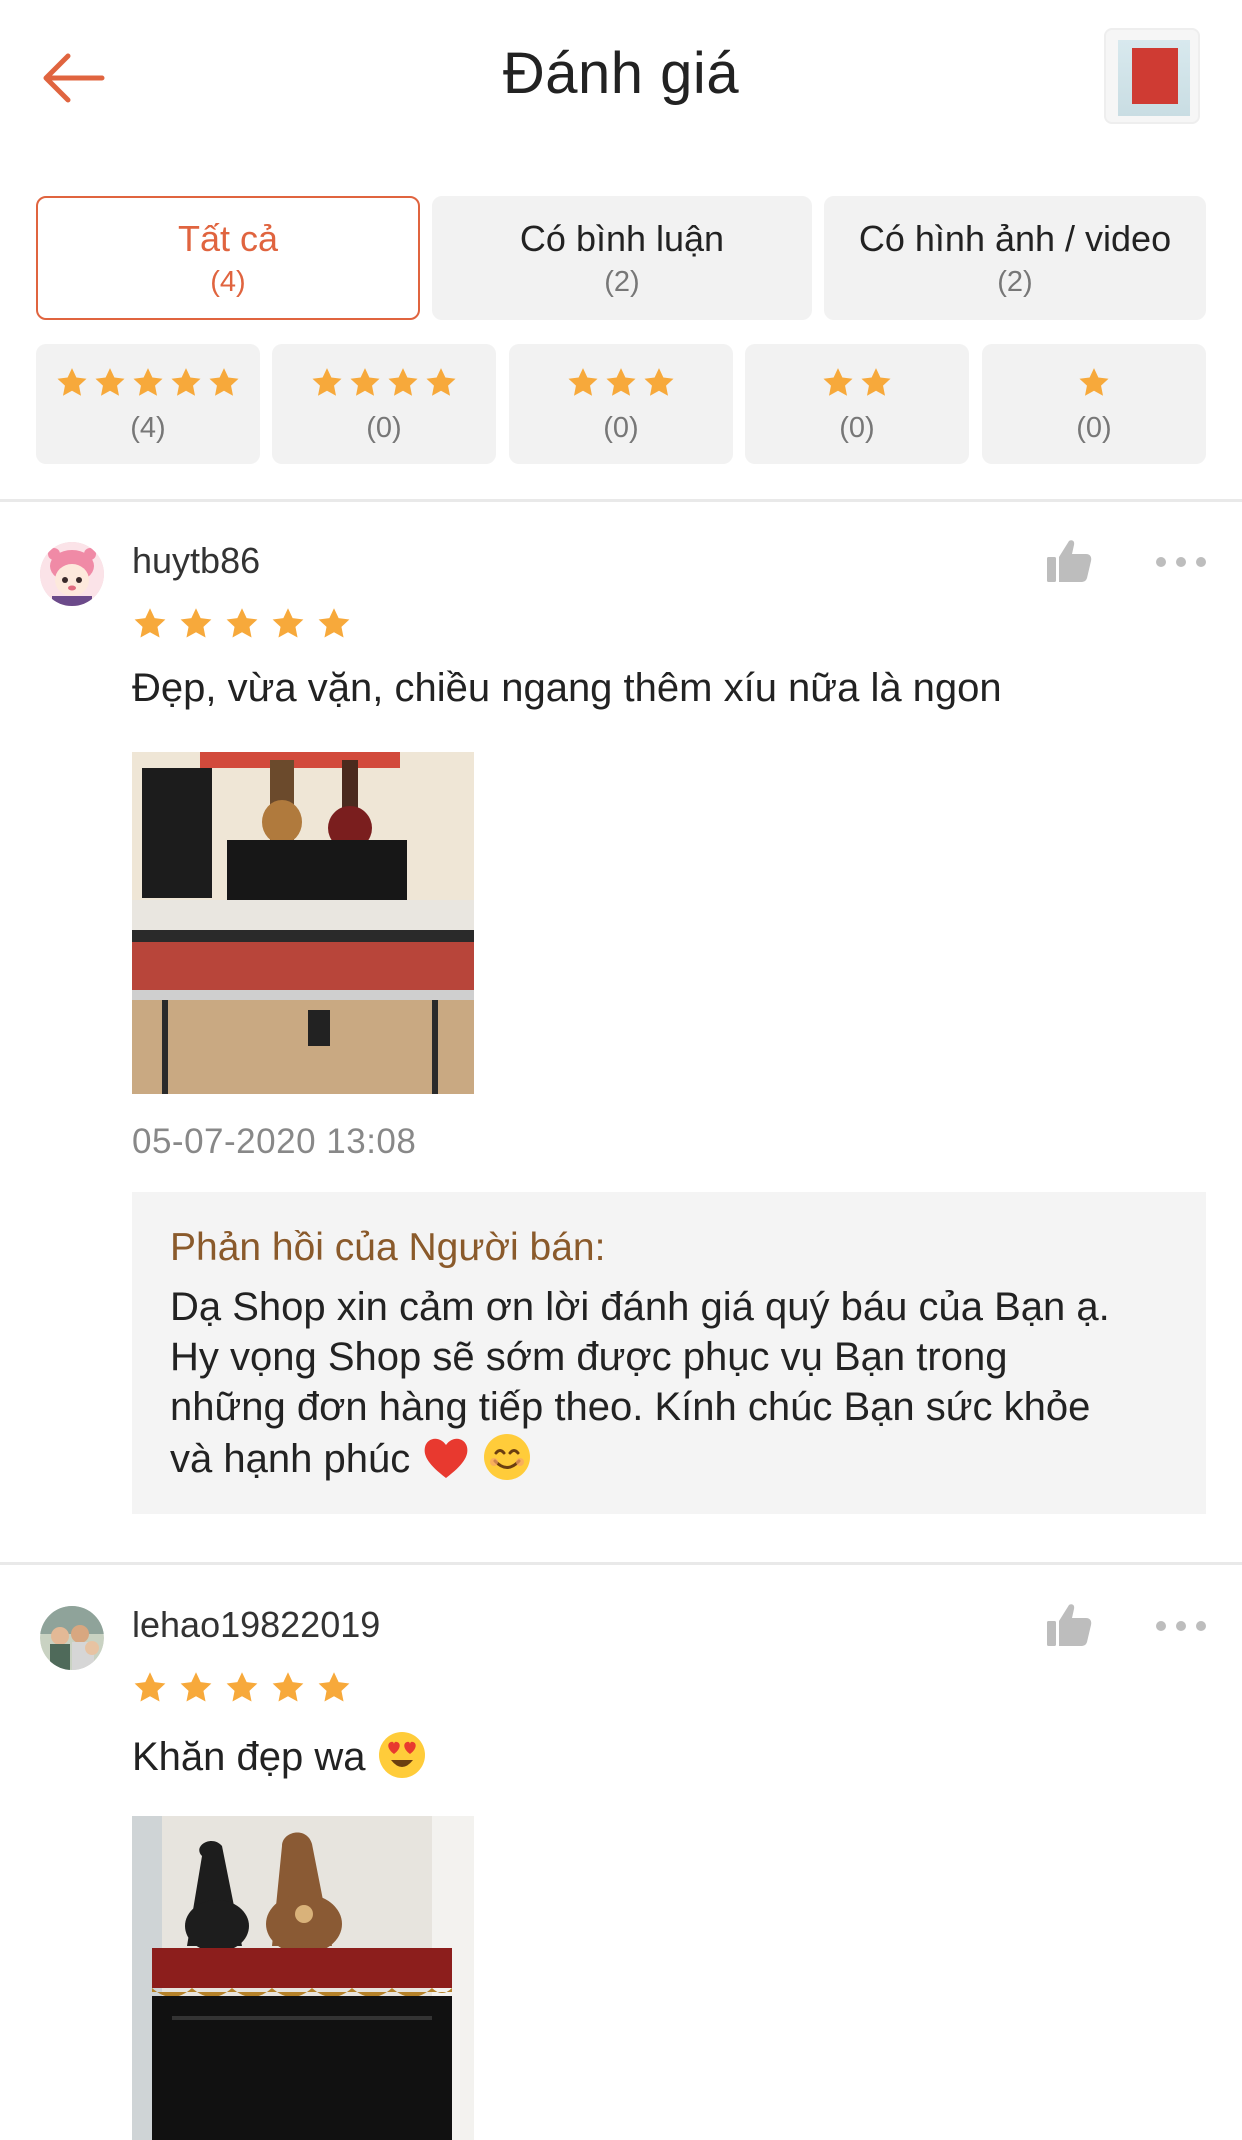 The width and height of the screenshot is (1242, 2140). What do you see at coordinates (274, 1141) in the screenshot?
I see `review-timestamp: 05-07-2020 13:08` at bounding box center [274, 1141].